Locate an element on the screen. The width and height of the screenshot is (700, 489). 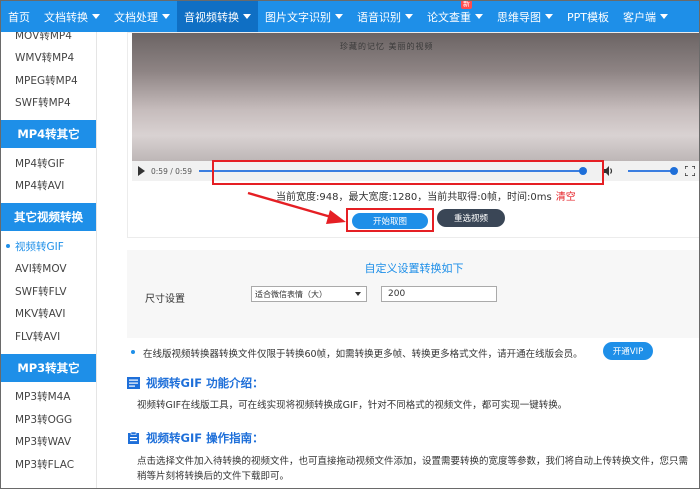
sidebar-item: MP3转OGG is located at coordinates (48, 419).